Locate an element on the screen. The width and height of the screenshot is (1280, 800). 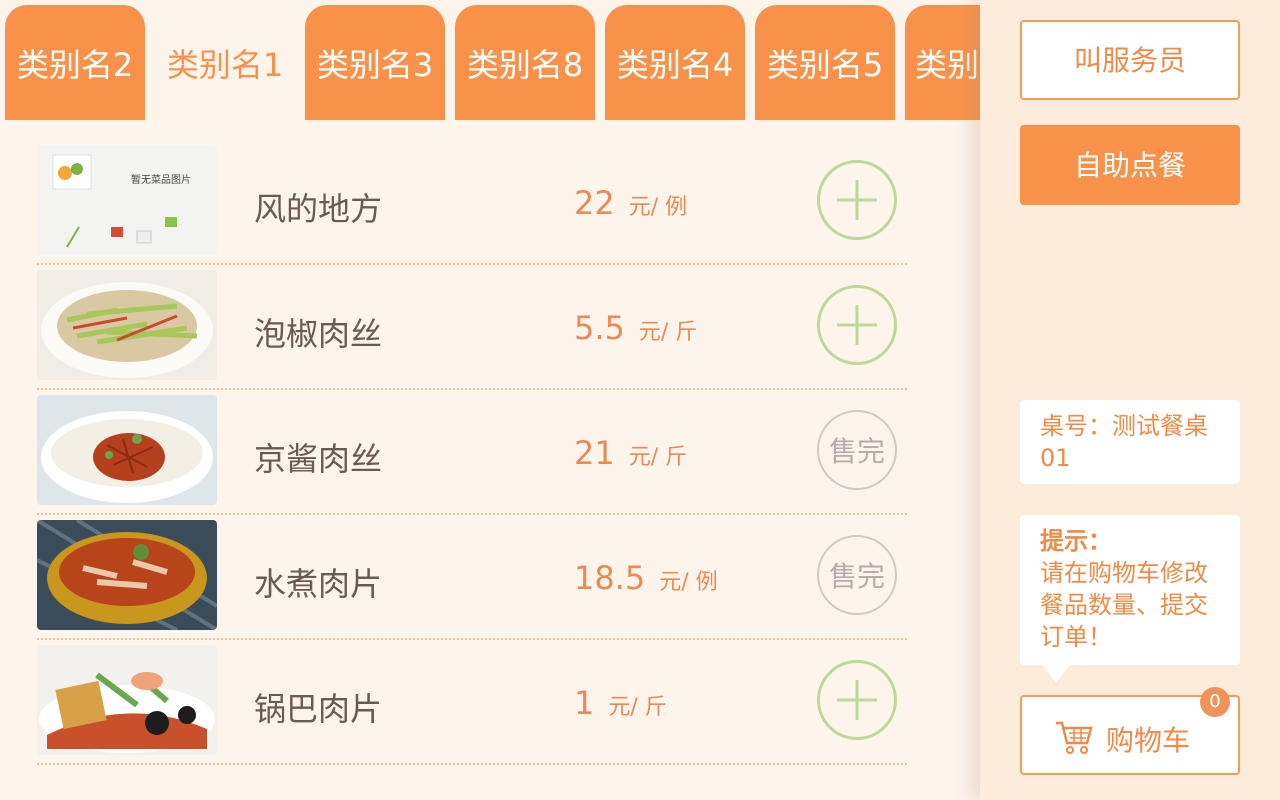
self-order-button: 自助点餐 is located at coordinates (1130, 165).